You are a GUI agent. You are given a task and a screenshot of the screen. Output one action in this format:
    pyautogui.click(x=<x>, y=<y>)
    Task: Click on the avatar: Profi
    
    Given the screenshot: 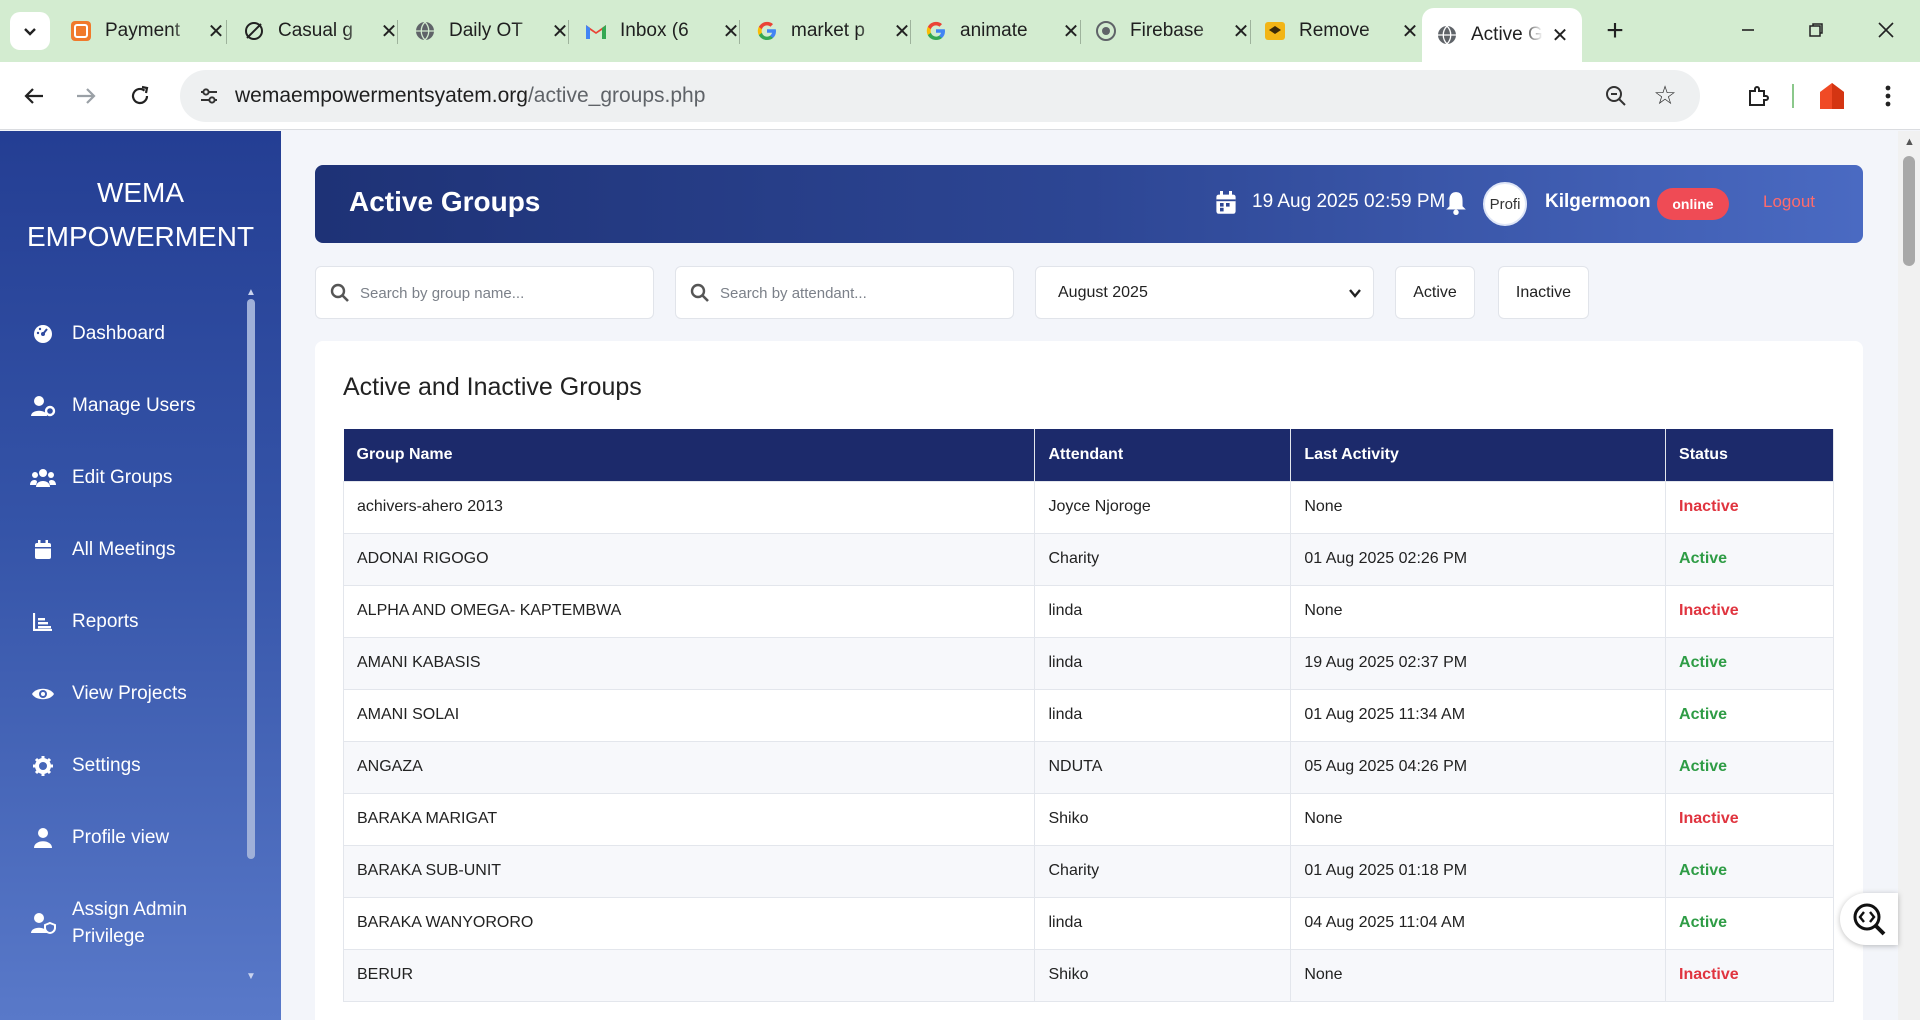 What is the action you would take?
    pyautogui.click(x=1505, y=204)
    